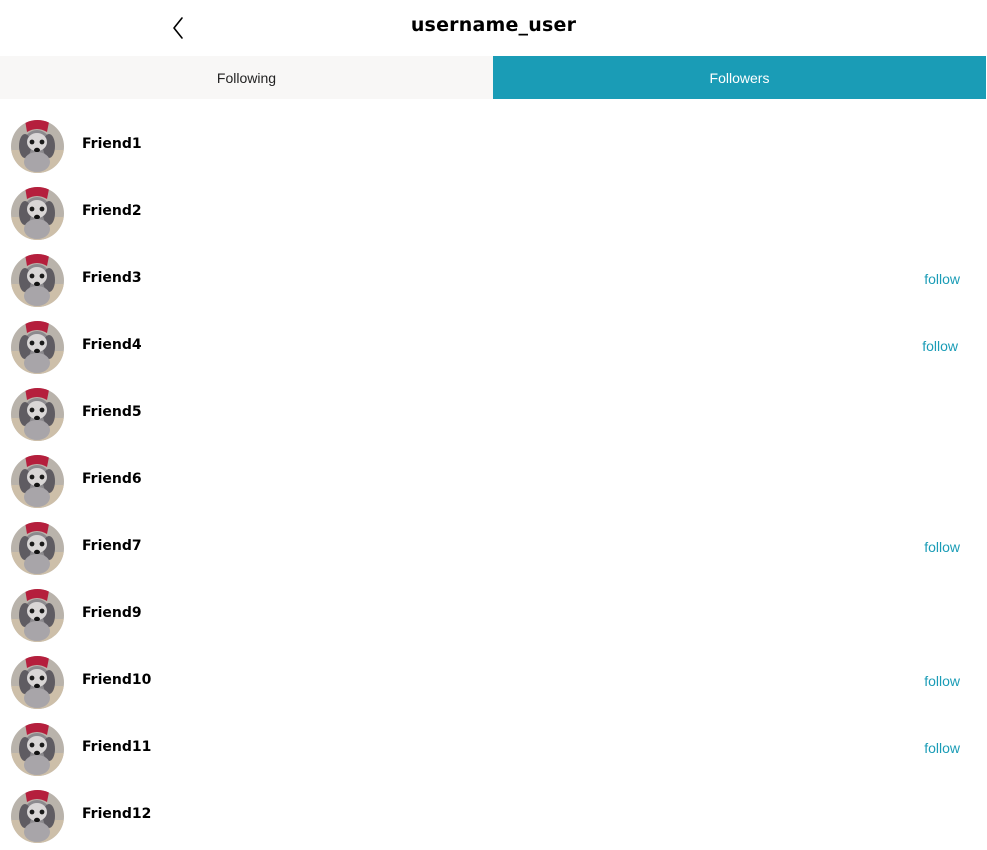 Image resolution: width=987 pixels, height=850 pixels. What do you see at coordinates (493, 414) in the screenshot?
I see `list-item: Friend5` at bounding box center [493, 414].